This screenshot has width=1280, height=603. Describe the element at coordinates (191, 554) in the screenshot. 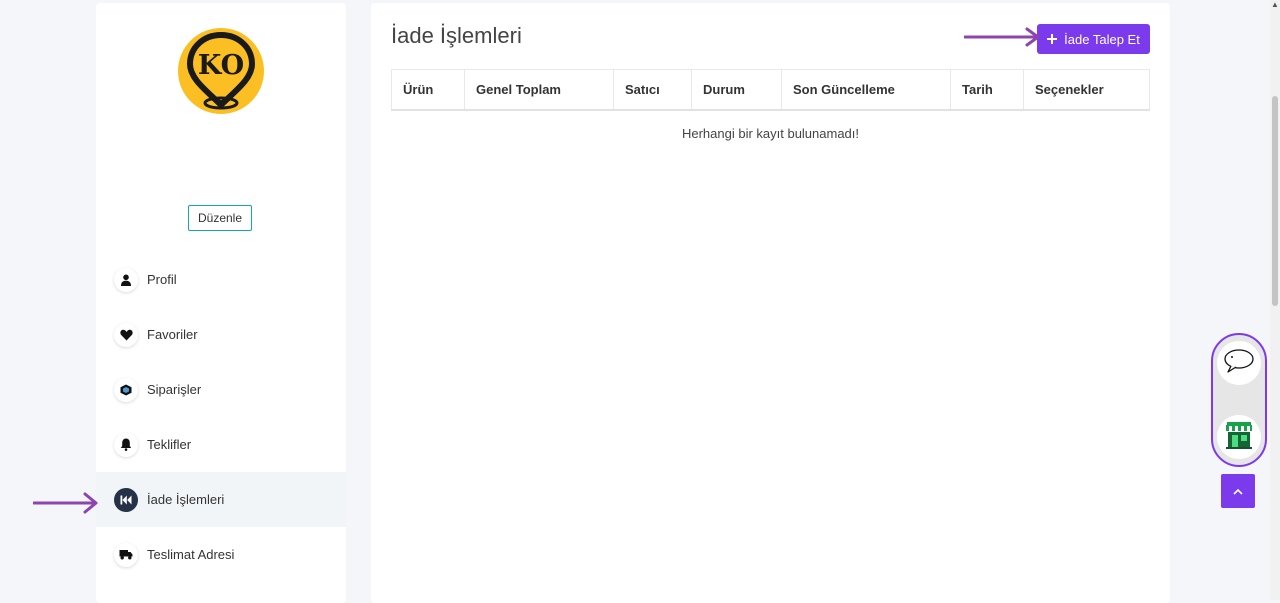

I see `sidebar-item-label: Teslimat Adresi` at that location.